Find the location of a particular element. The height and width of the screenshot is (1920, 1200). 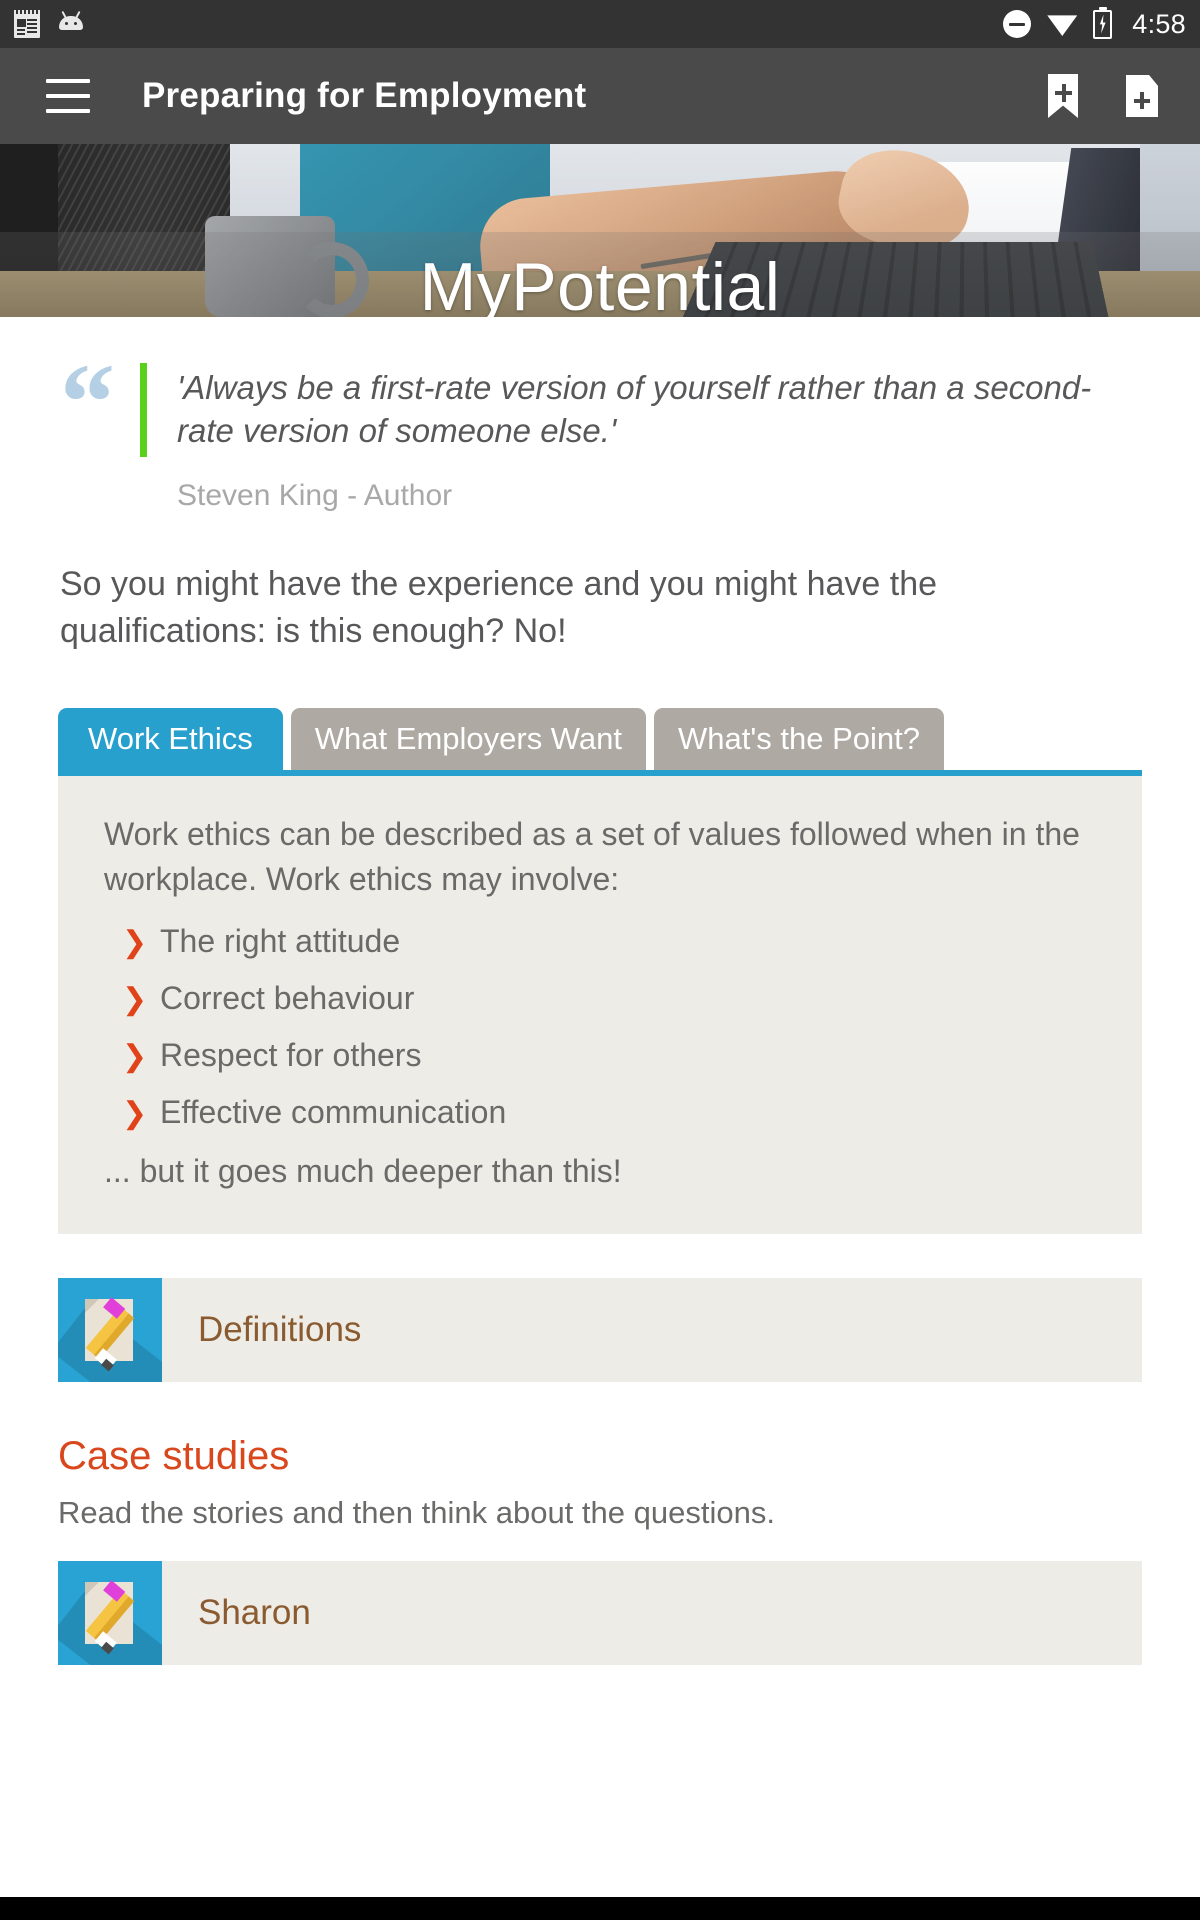

quote-author: Steven King - Author is located at coordinates (315, 495).